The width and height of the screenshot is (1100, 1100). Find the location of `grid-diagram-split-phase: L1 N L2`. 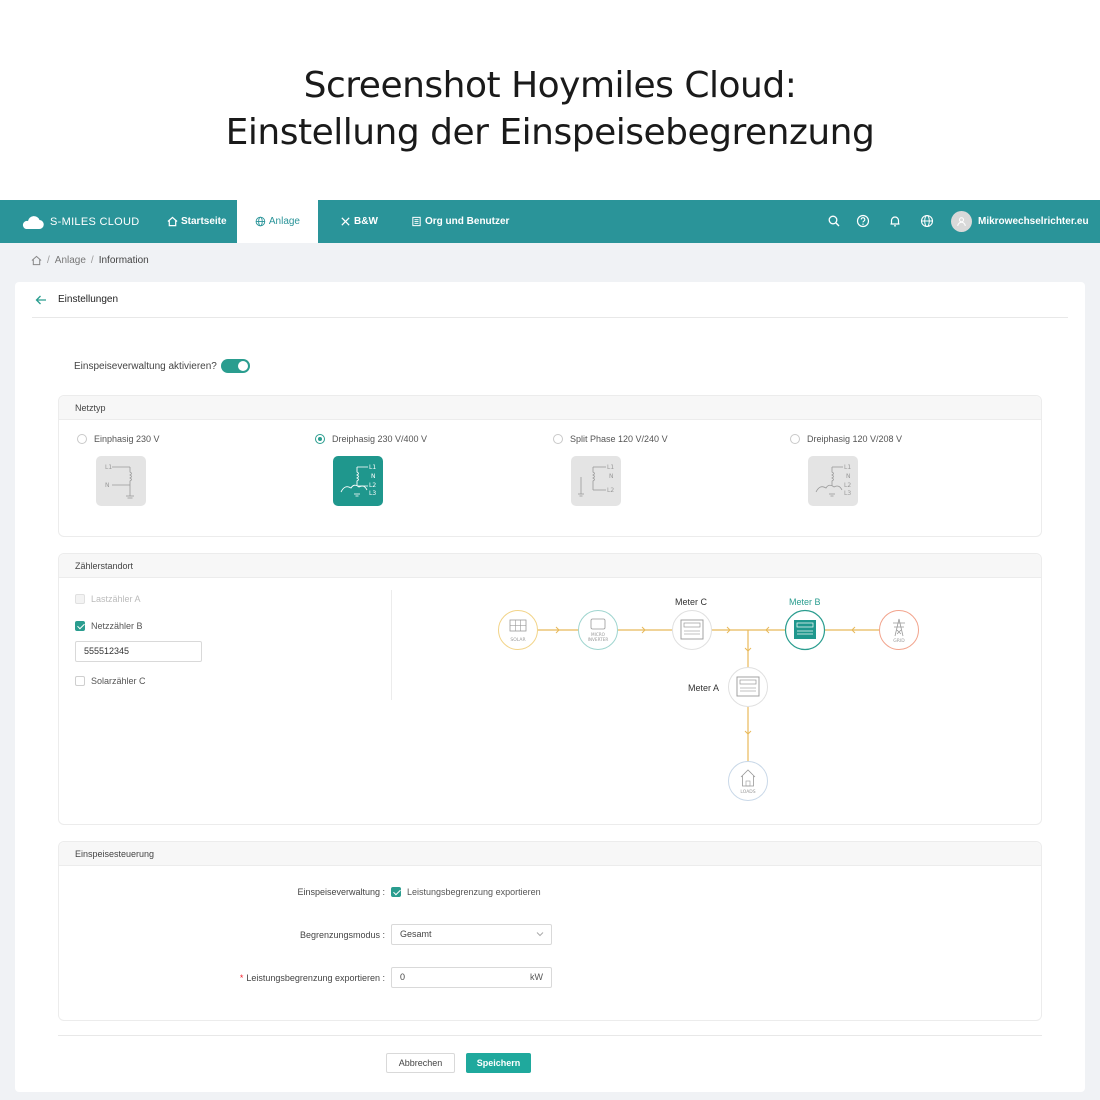

grid-diagram-split-phase: L1 N L2 is located at coordinates (596, 481).